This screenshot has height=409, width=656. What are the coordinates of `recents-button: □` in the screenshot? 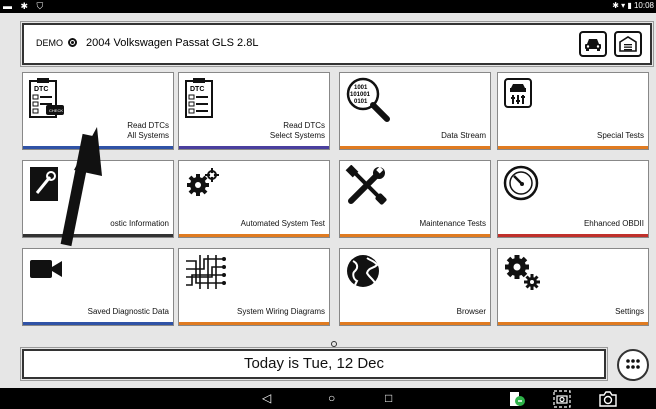 It's located at (388, 398).